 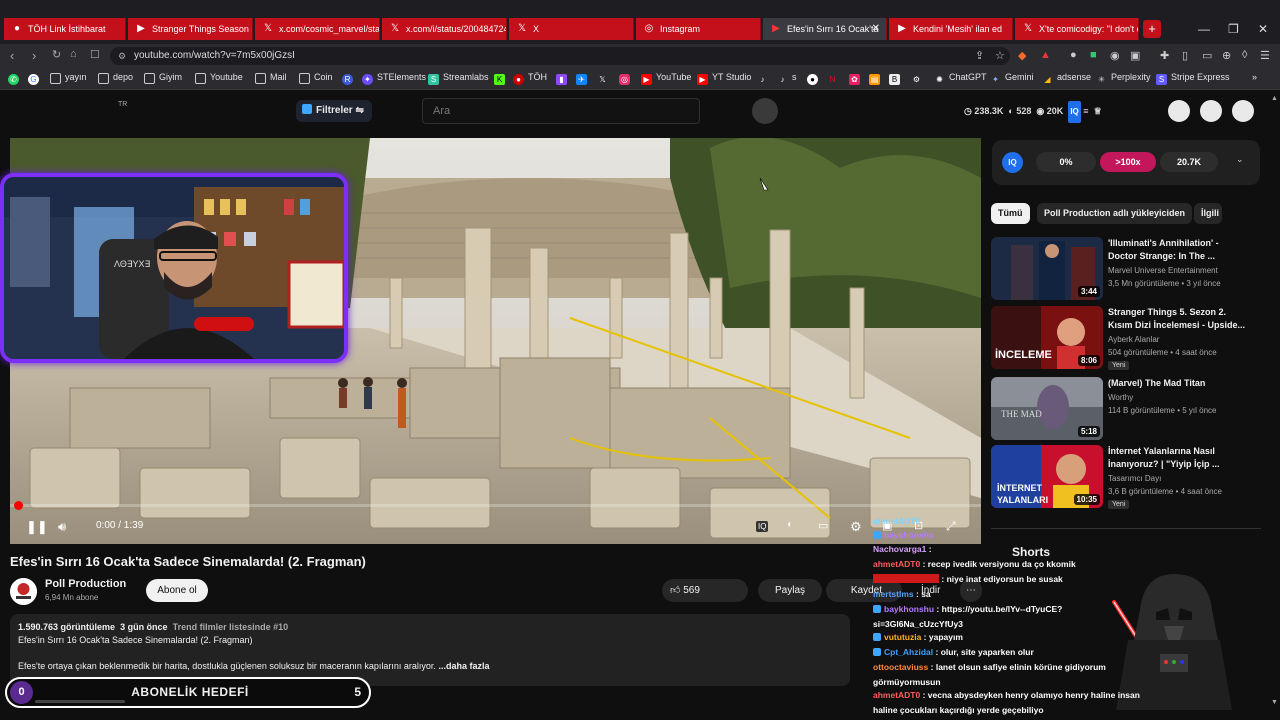 What do you see at coordinates (787, 78) in the screenshot?
I see `bookmark-s: ♪ s` at bounding box center [787, 78].